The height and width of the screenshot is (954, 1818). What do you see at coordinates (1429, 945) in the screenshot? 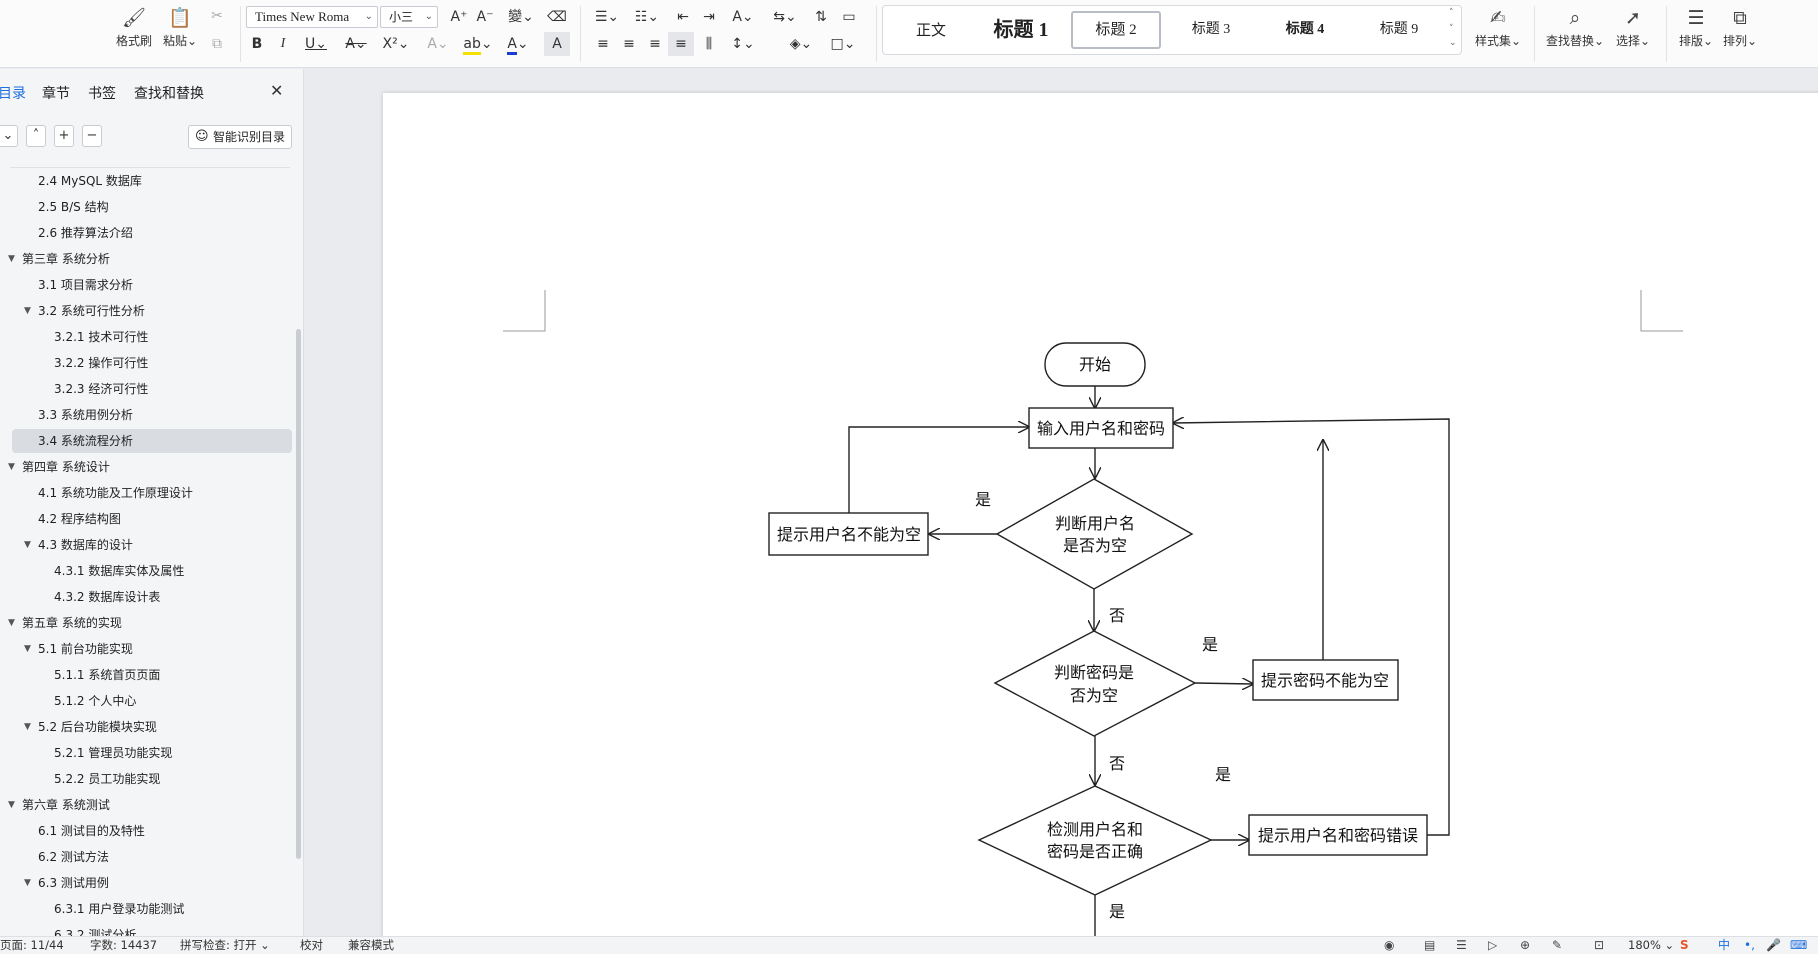
I see `page-view-icon: ▤` at bounding box center [1429, 945].